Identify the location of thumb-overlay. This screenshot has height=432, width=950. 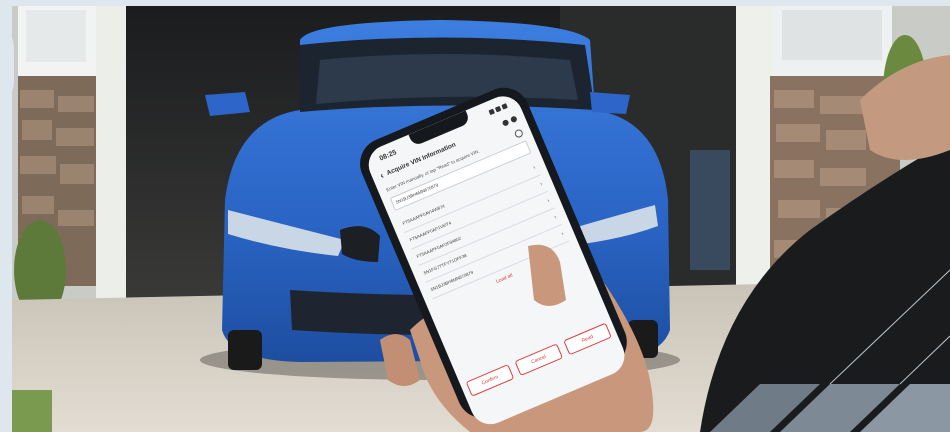
(547, 275).